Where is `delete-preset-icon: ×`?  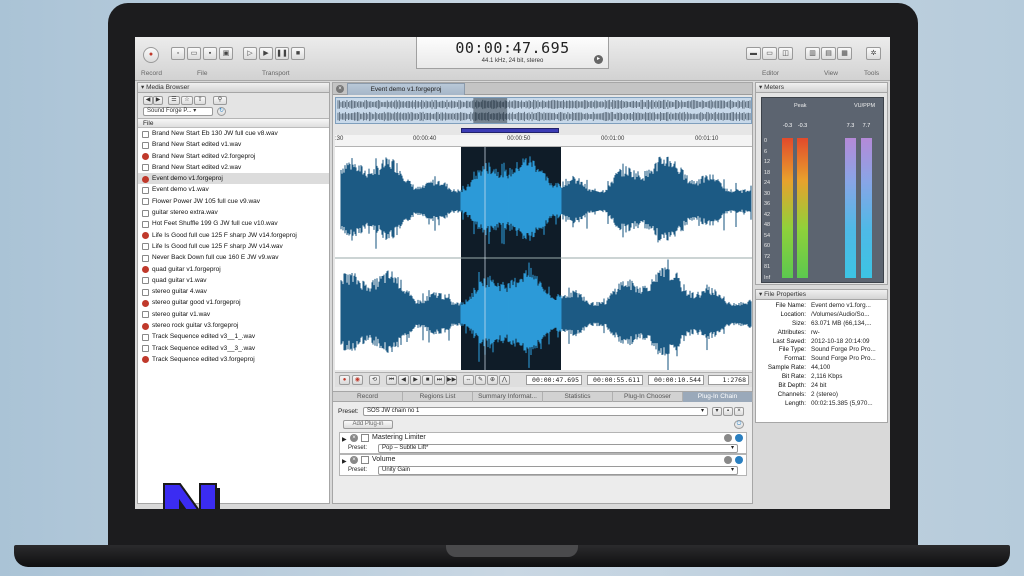
delete-preset-icon: × is located at coordinates (739, 411).